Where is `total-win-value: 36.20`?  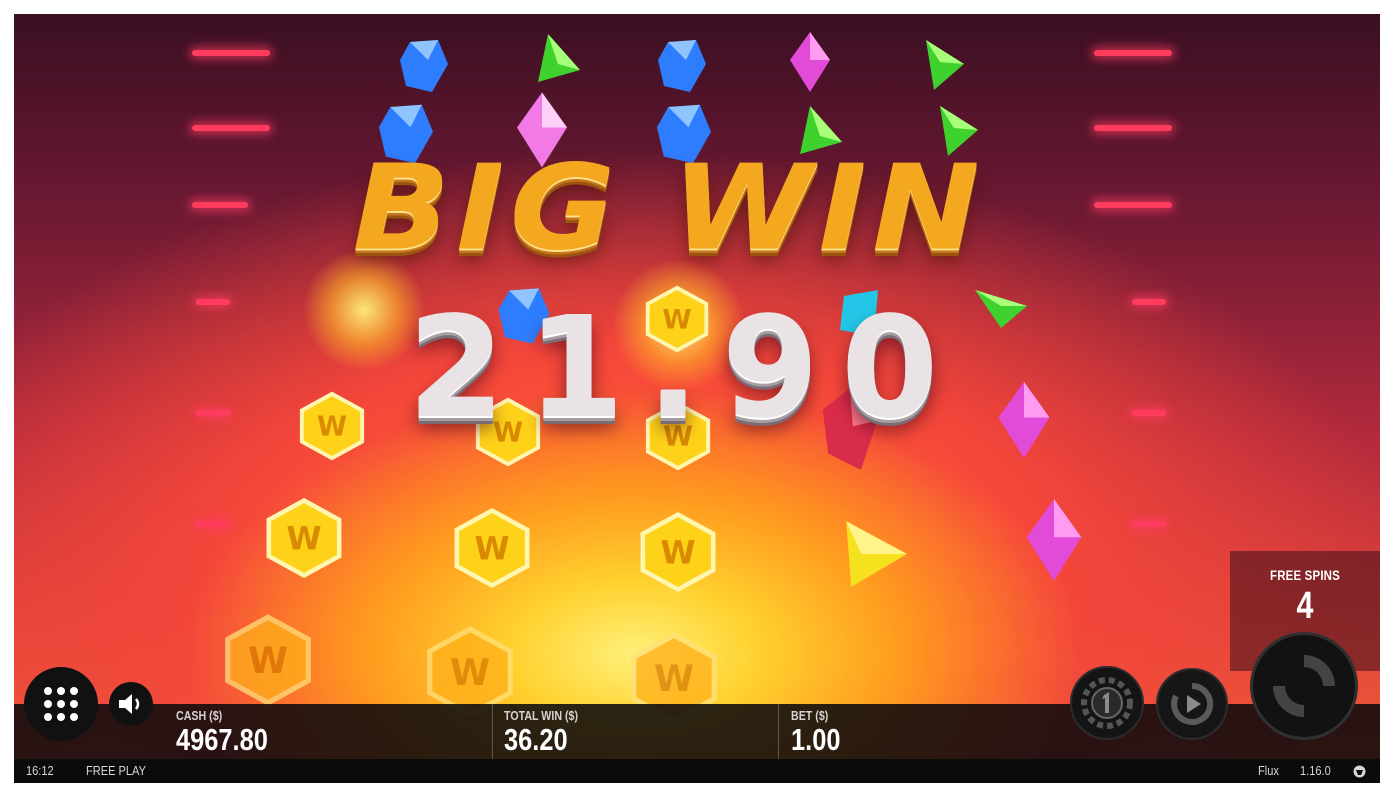 total-win-value: 36.20 is located at coordinates (536, 739).